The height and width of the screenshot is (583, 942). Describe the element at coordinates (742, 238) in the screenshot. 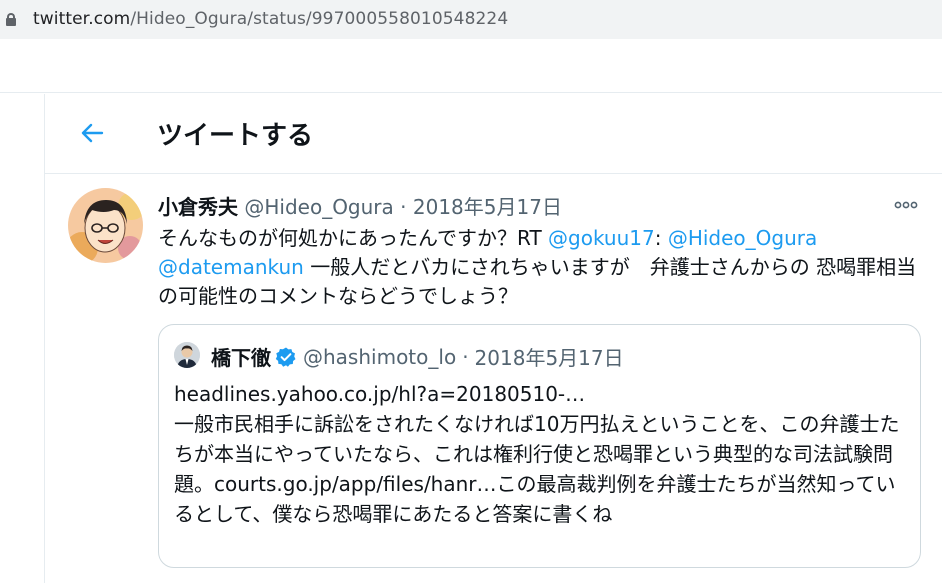

I see `mention-link: @Hideo_Ogura` at that location.